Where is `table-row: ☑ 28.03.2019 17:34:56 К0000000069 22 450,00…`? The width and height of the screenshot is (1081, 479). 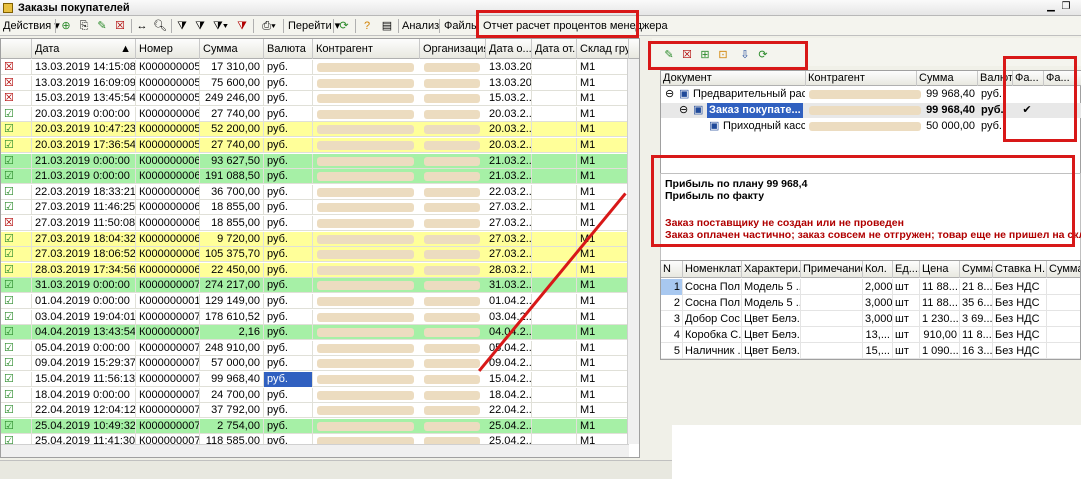
table-row: ☑ 28.03.2019 17:34:56 К0000000069 22 450,00… is located at coordinates (315, 270).